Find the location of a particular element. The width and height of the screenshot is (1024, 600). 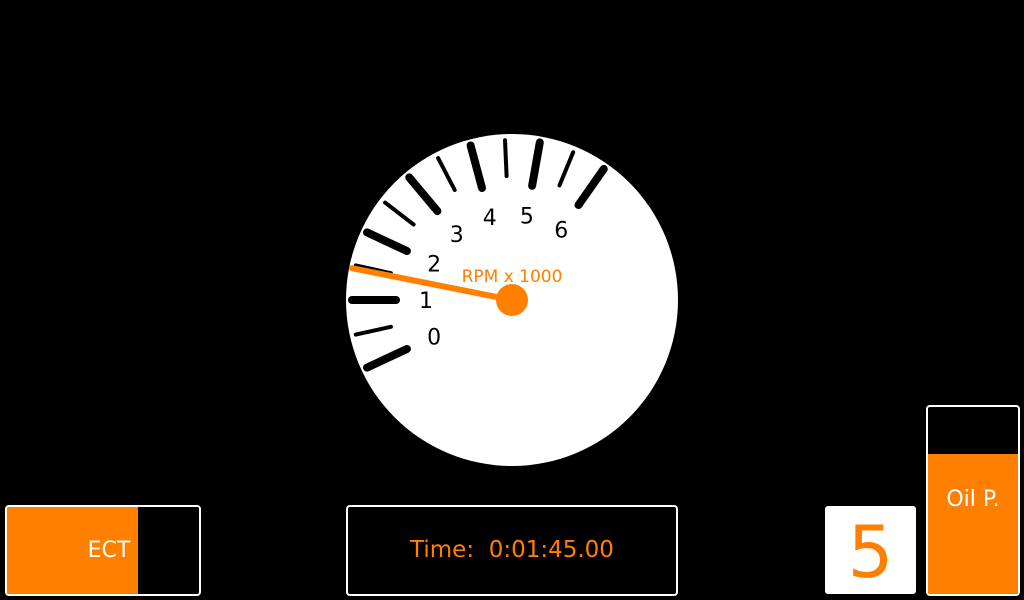

gear-indicator: 5 is located at coordinates (870, 550).